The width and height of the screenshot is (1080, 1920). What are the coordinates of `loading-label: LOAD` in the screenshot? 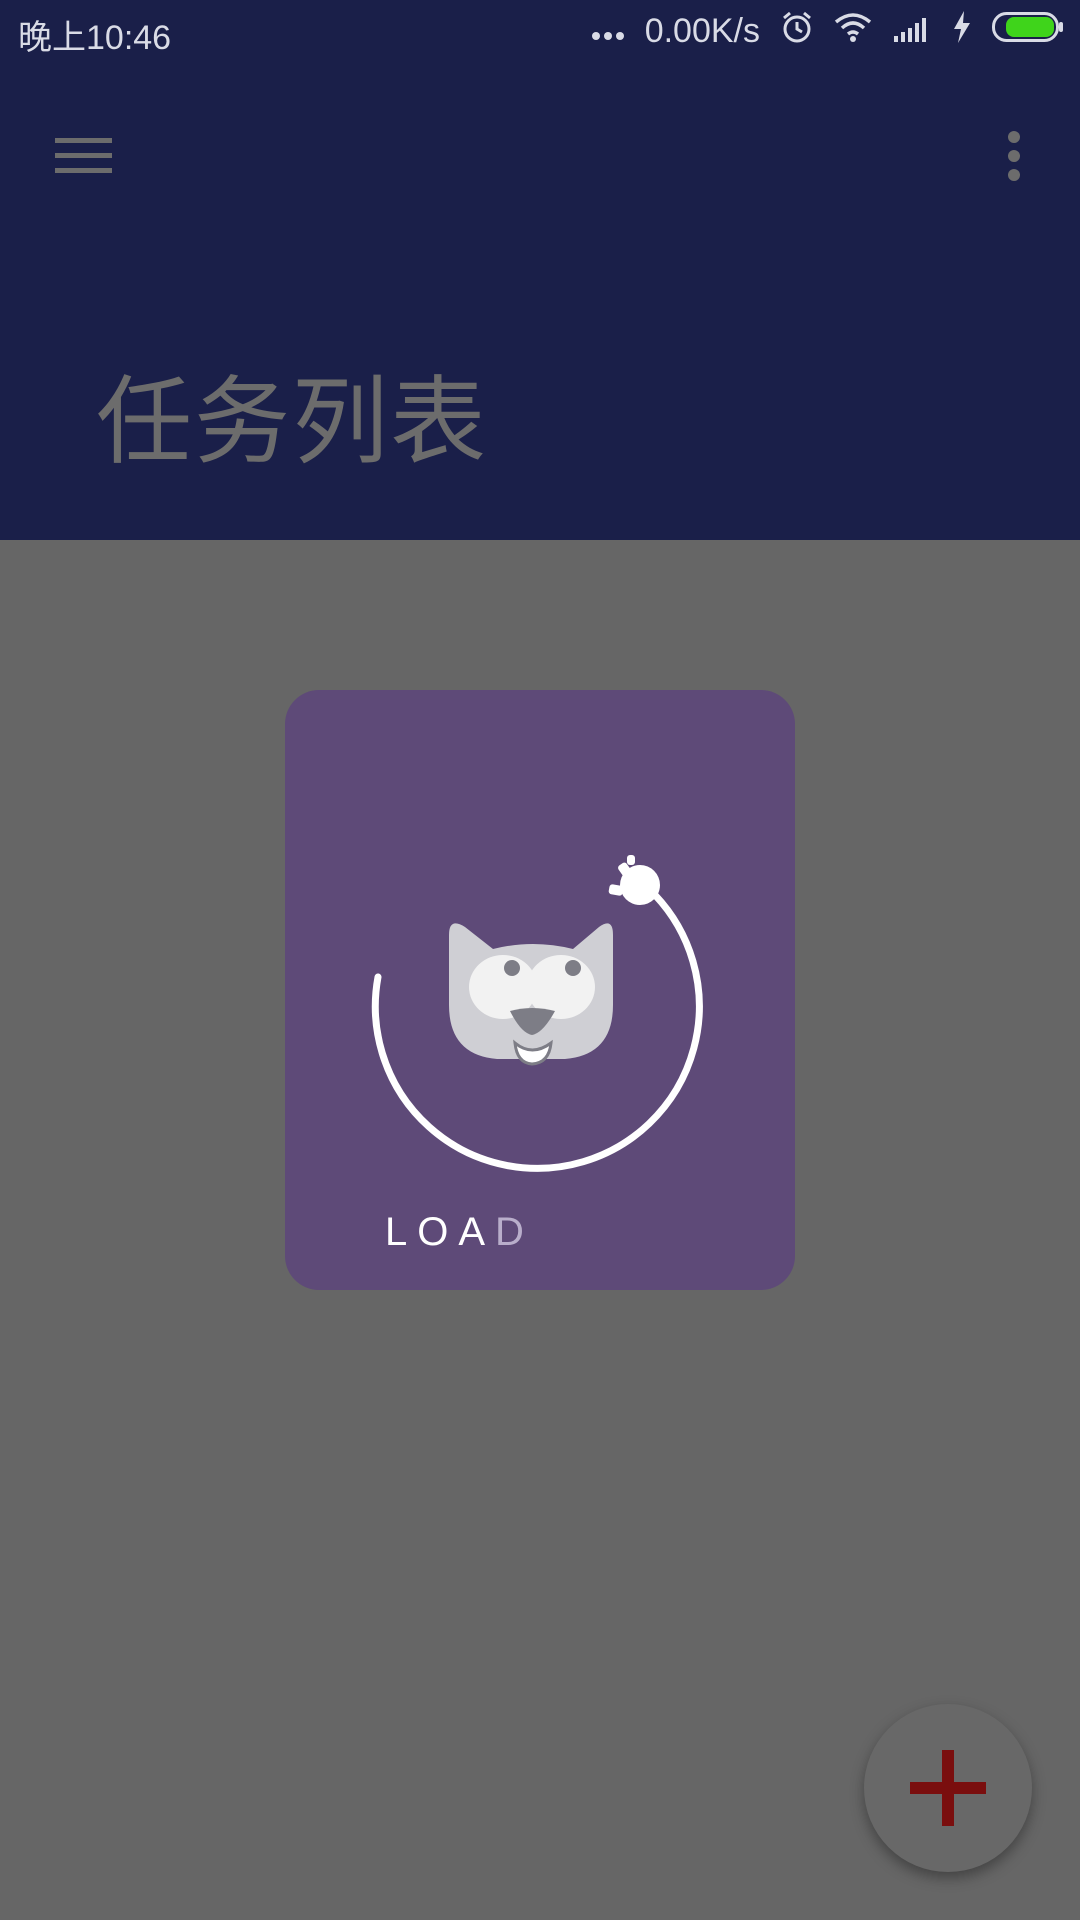 It's located at (459, 1232).